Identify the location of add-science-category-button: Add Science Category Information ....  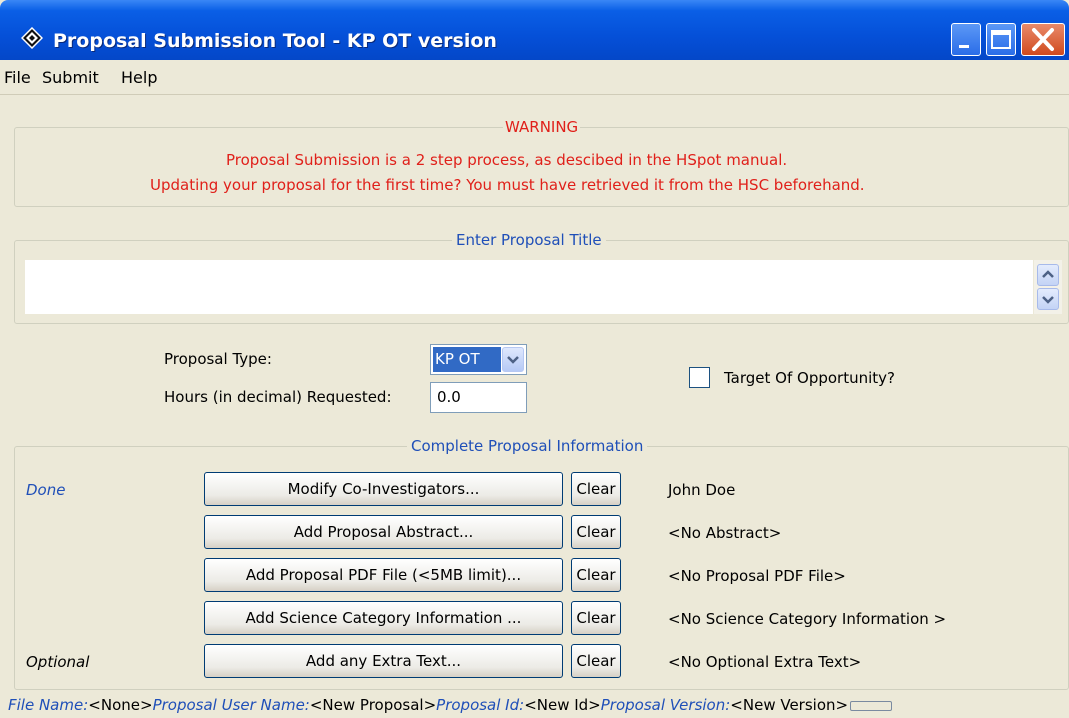
(383, 618).